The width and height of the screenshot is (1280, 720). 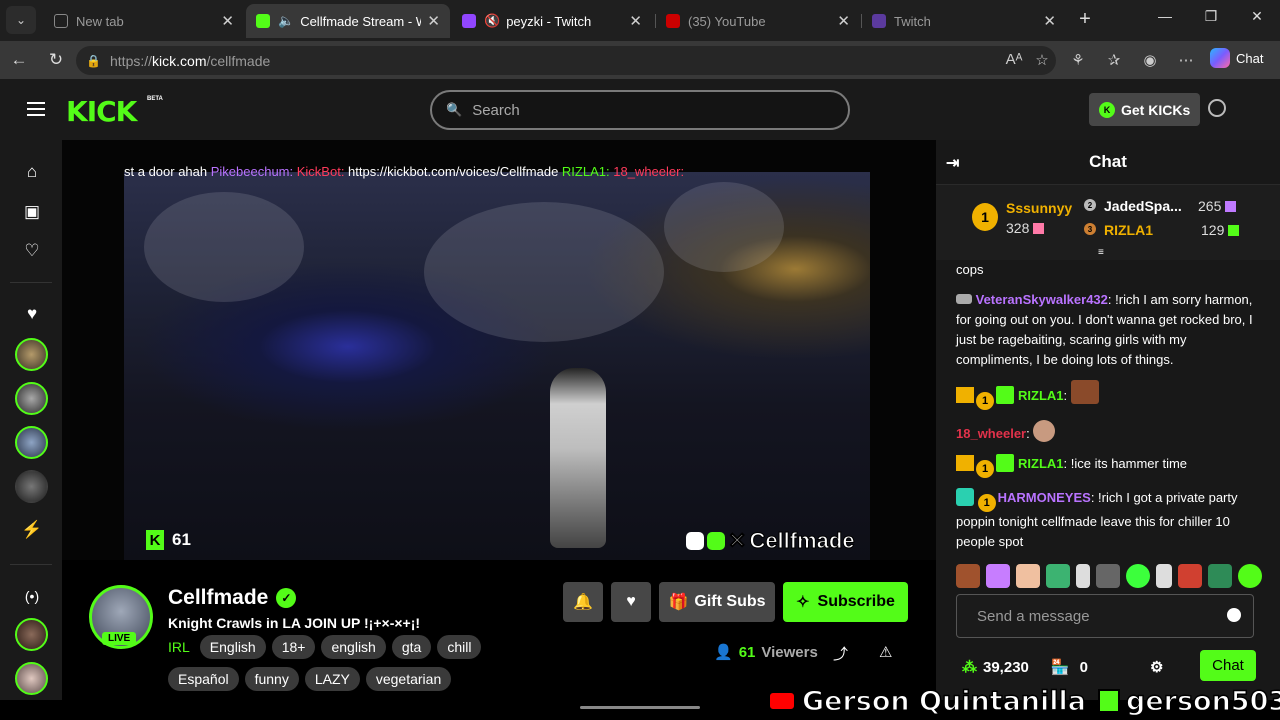 I want to click on back-arrow-icon: ←, so click(x=19, y=60).